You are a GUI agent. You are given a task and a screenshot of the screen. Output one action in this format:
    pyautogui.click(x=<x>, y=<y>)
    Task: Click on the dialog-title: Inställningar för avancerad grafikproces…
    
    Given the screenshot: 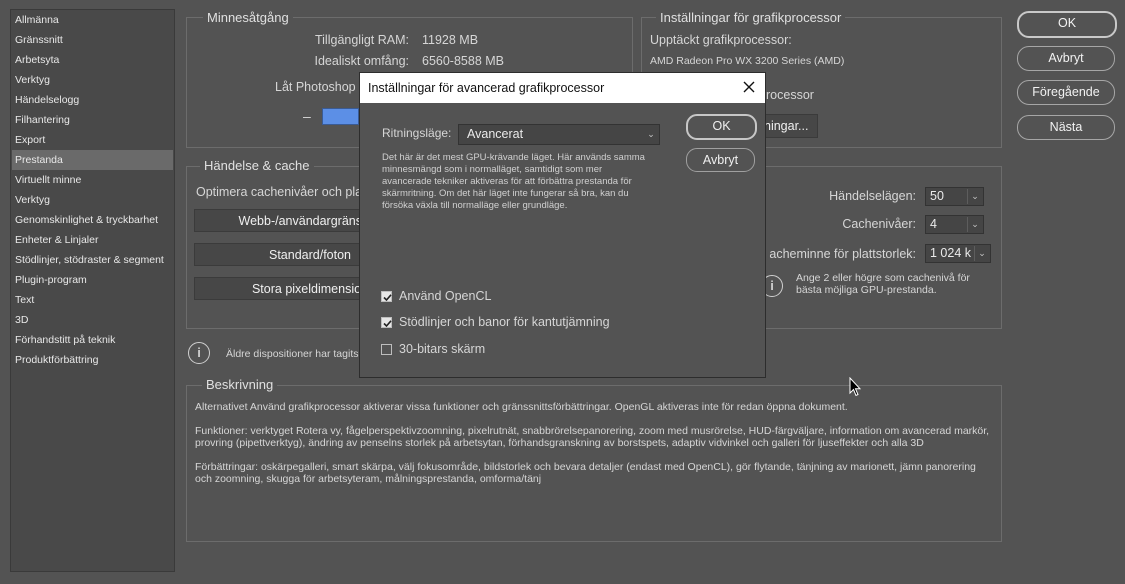 What is the action you would take?
    pyautogui.click(x=562, y=88)
    